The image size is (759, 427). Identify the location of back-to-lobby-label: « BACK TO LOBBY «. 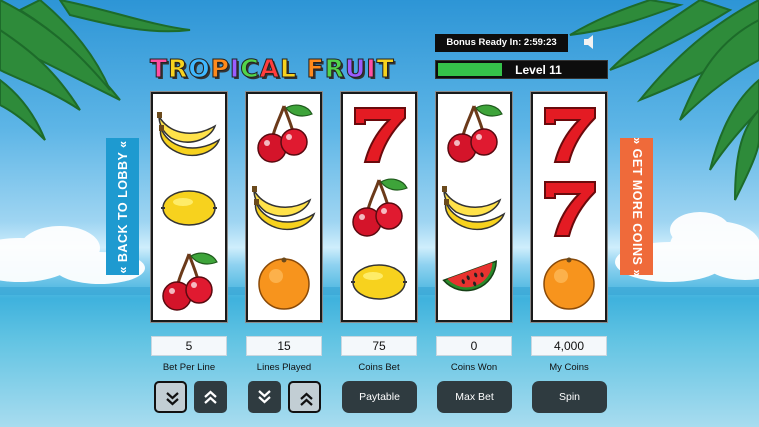
(122, 206).